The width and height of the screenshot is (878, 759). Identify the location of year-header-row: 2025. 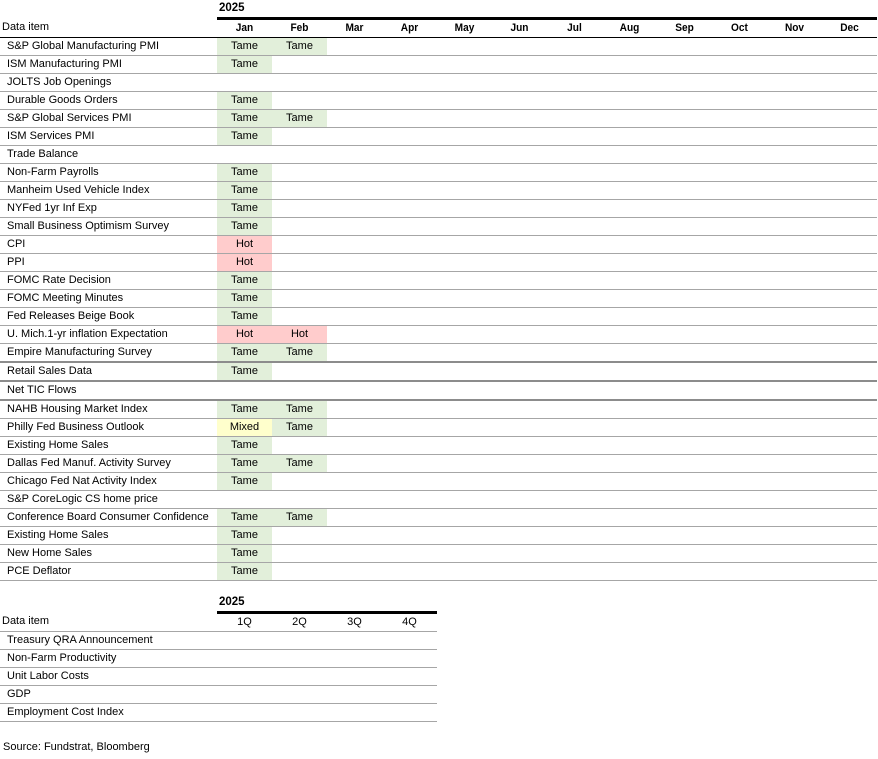
(219, 604).